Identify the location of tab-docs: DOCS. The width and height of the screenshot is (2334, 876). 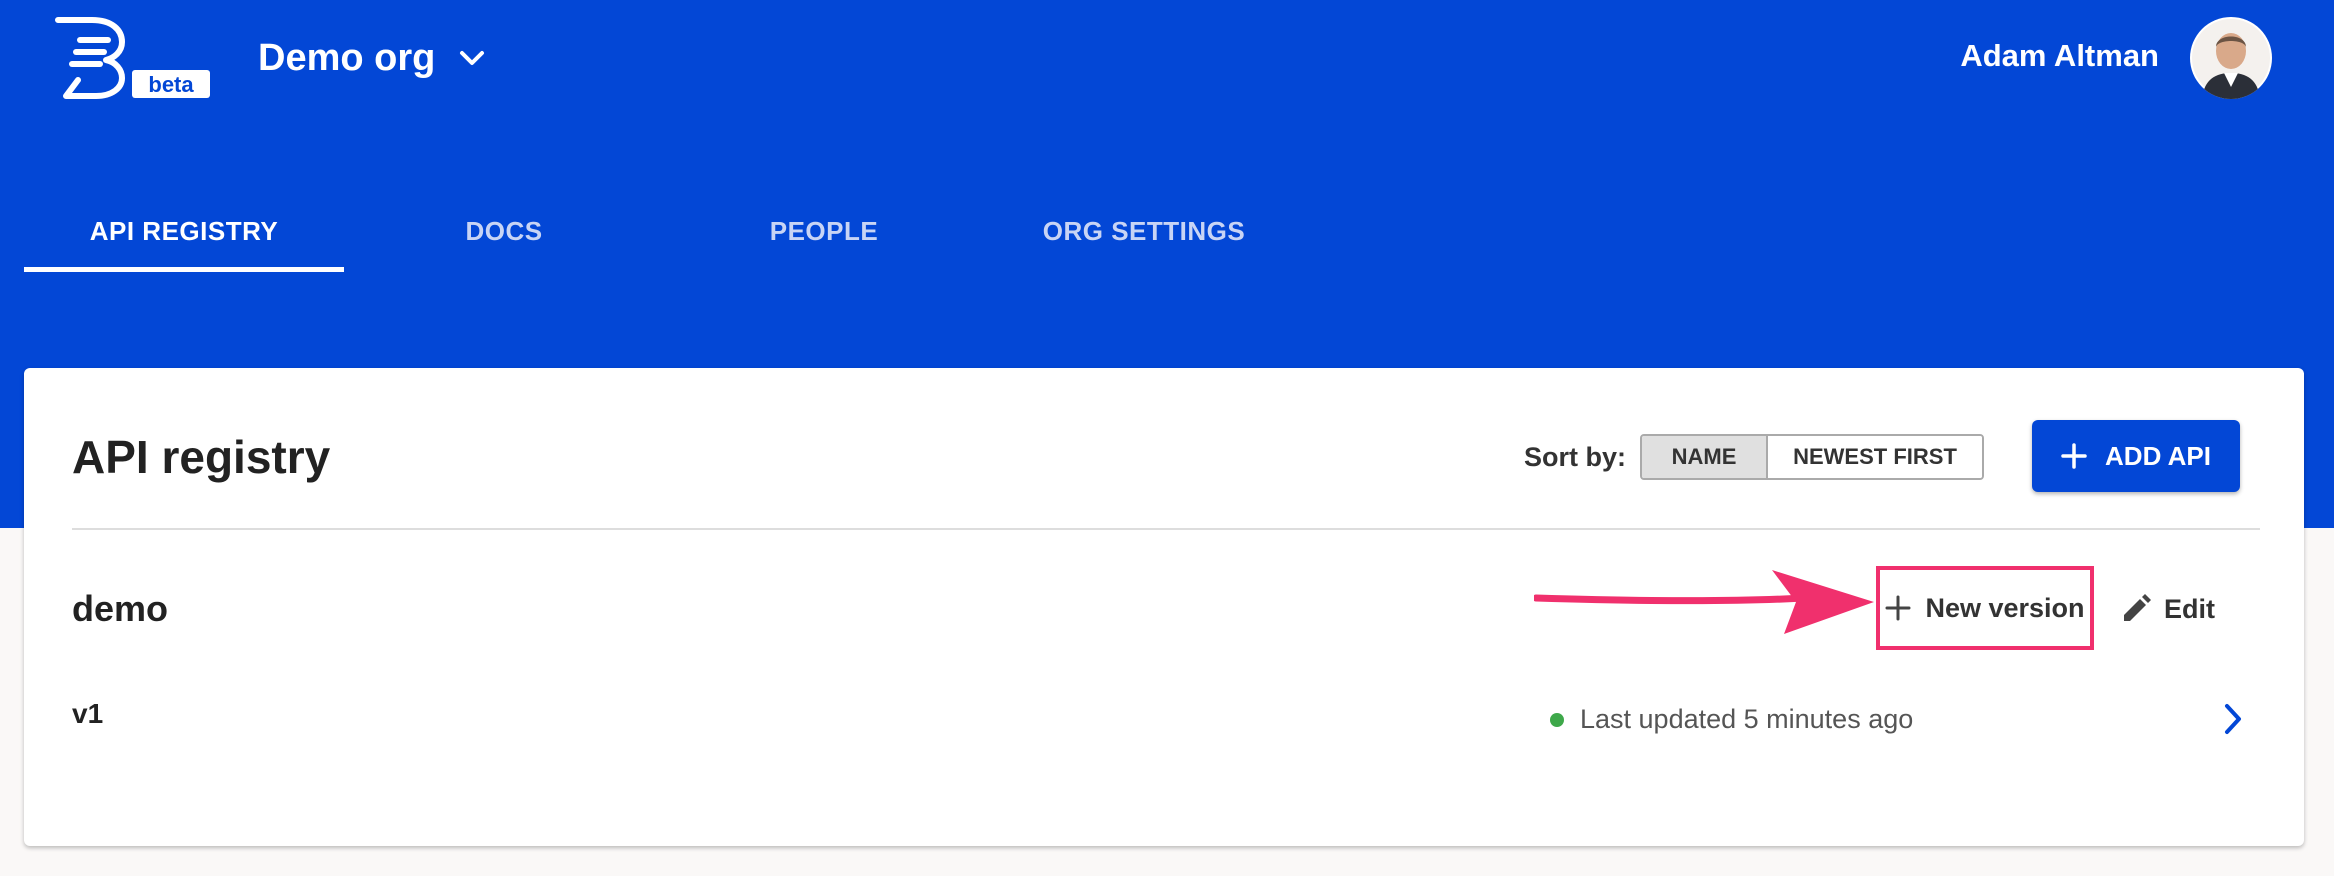
(504, 231).